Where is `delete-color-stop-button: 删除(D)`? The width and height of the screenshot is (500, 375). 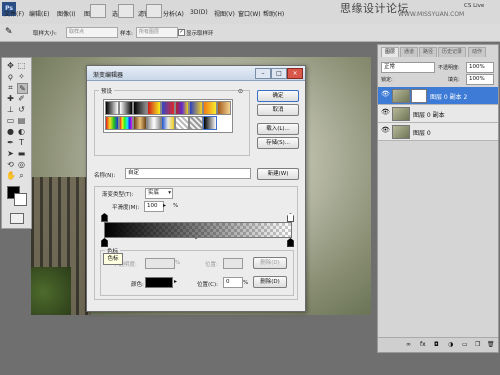
delete-color-stop-button: 删除(D) is located at coordinates (270, 282).